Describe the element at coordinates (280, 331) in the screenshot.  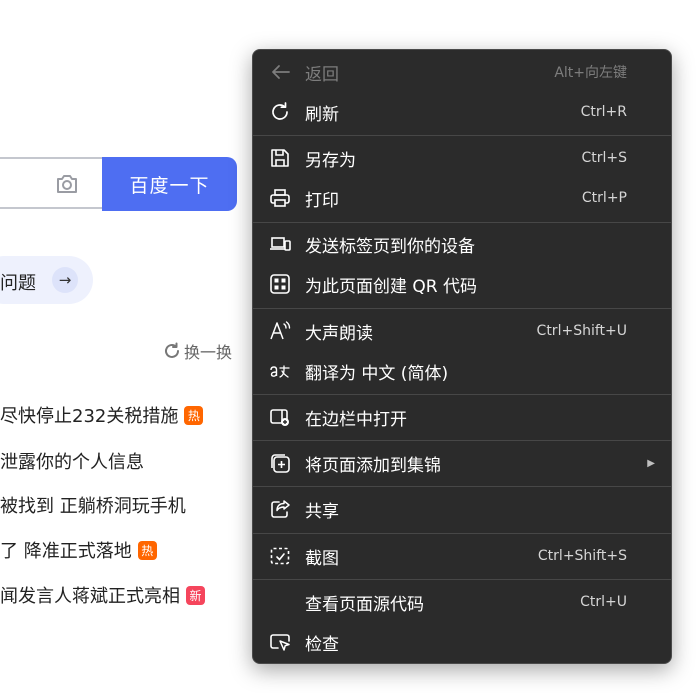
I see `read-aloud-icon` at that location.